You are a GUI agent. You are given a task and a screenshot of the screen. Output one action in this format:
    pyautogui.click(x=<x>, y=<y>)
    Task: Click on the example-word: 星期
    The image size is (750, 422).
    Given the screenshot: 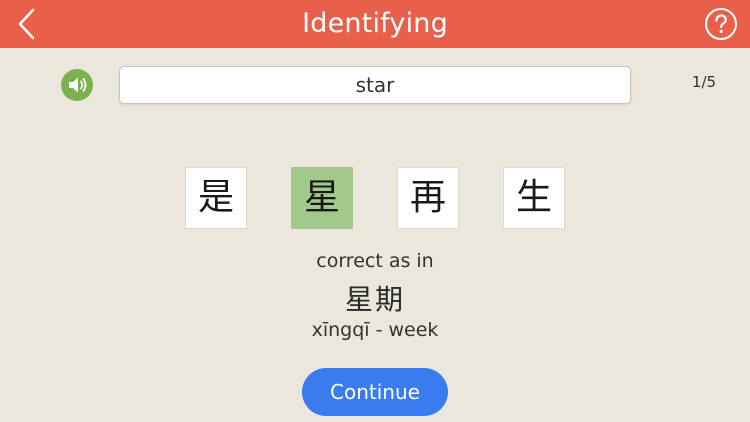 What is the action you would take?
    pyautogui.click(x=374, y=299)
    